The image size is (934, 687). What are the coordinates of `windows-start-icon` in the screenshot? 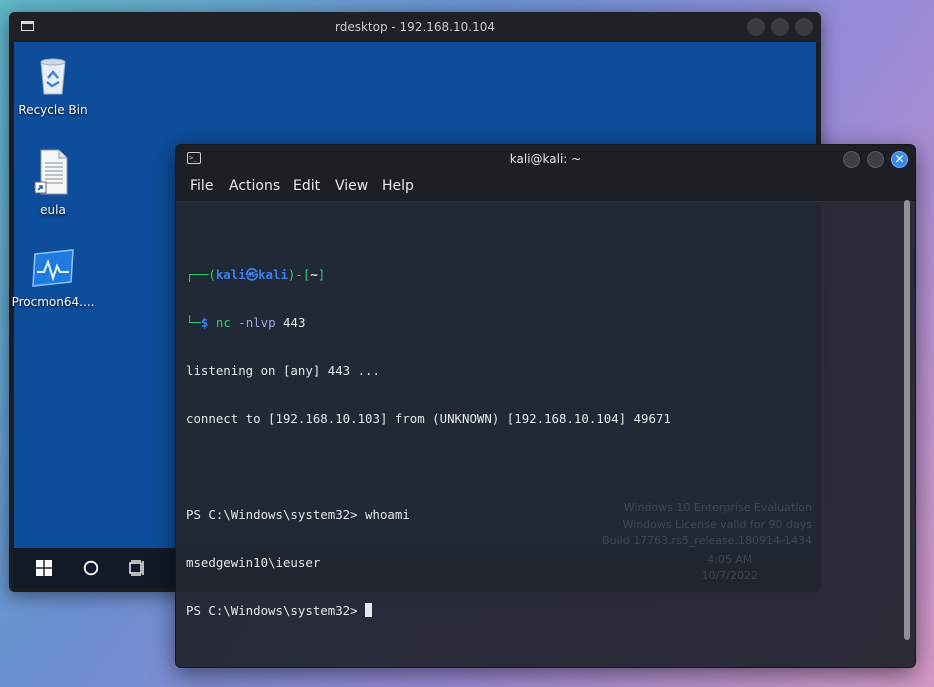 It's located at (44, 568).